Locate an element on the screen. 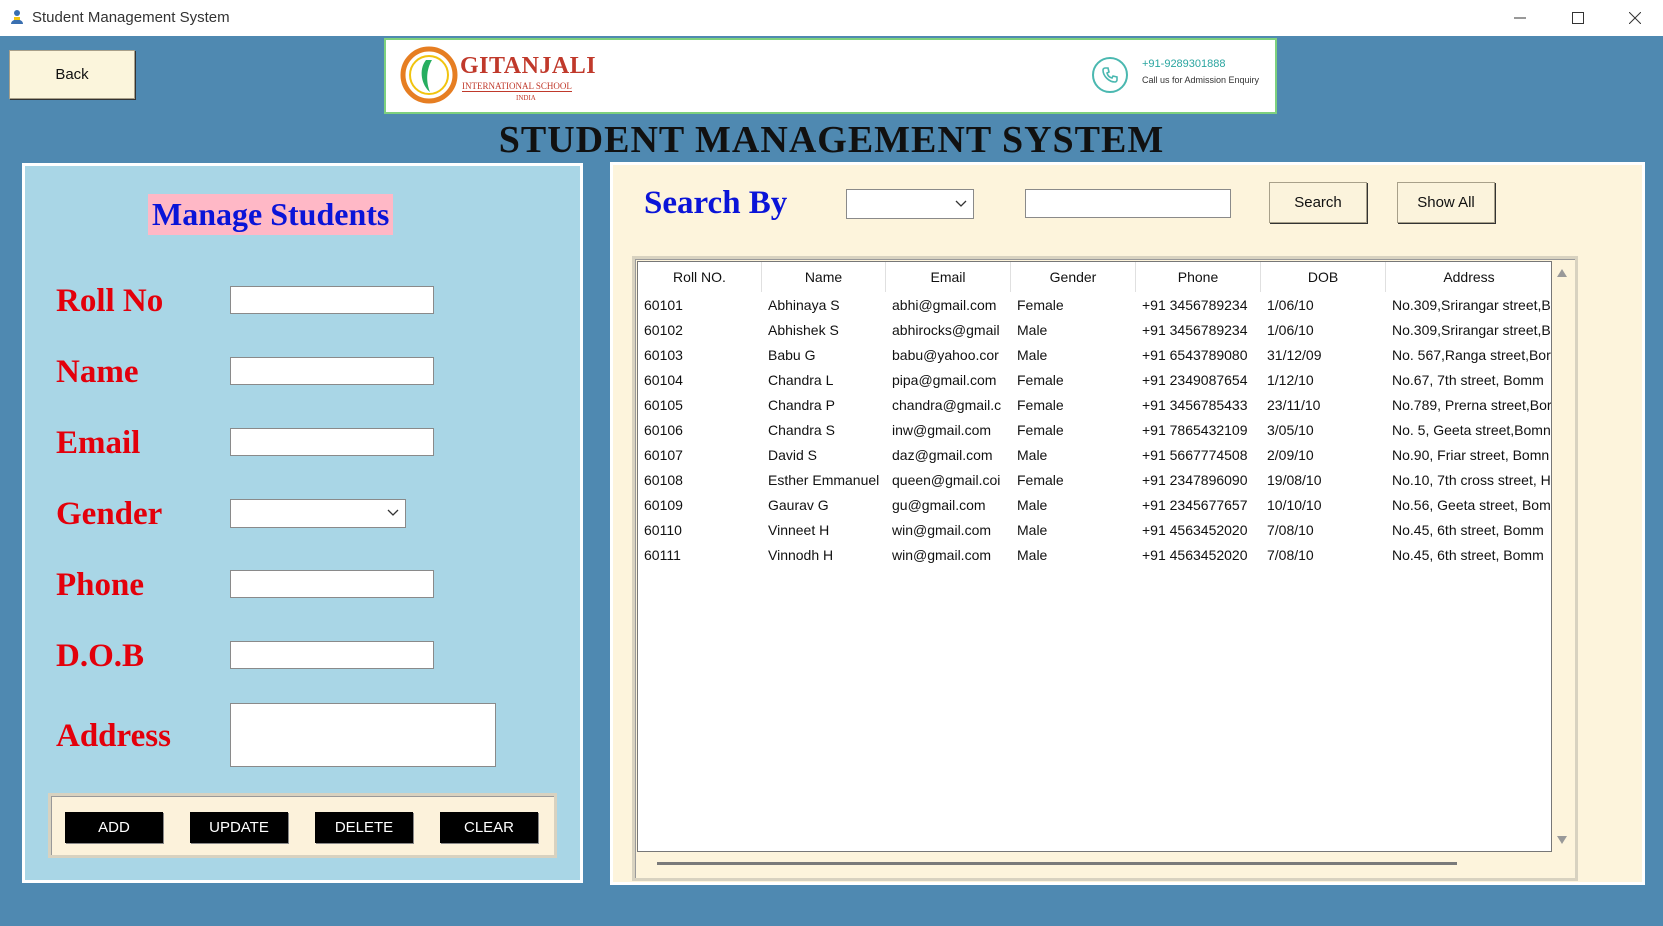 The height and width of the screenshot is (926, 1663). search-button: Search is located at coordinates (1318, 202).